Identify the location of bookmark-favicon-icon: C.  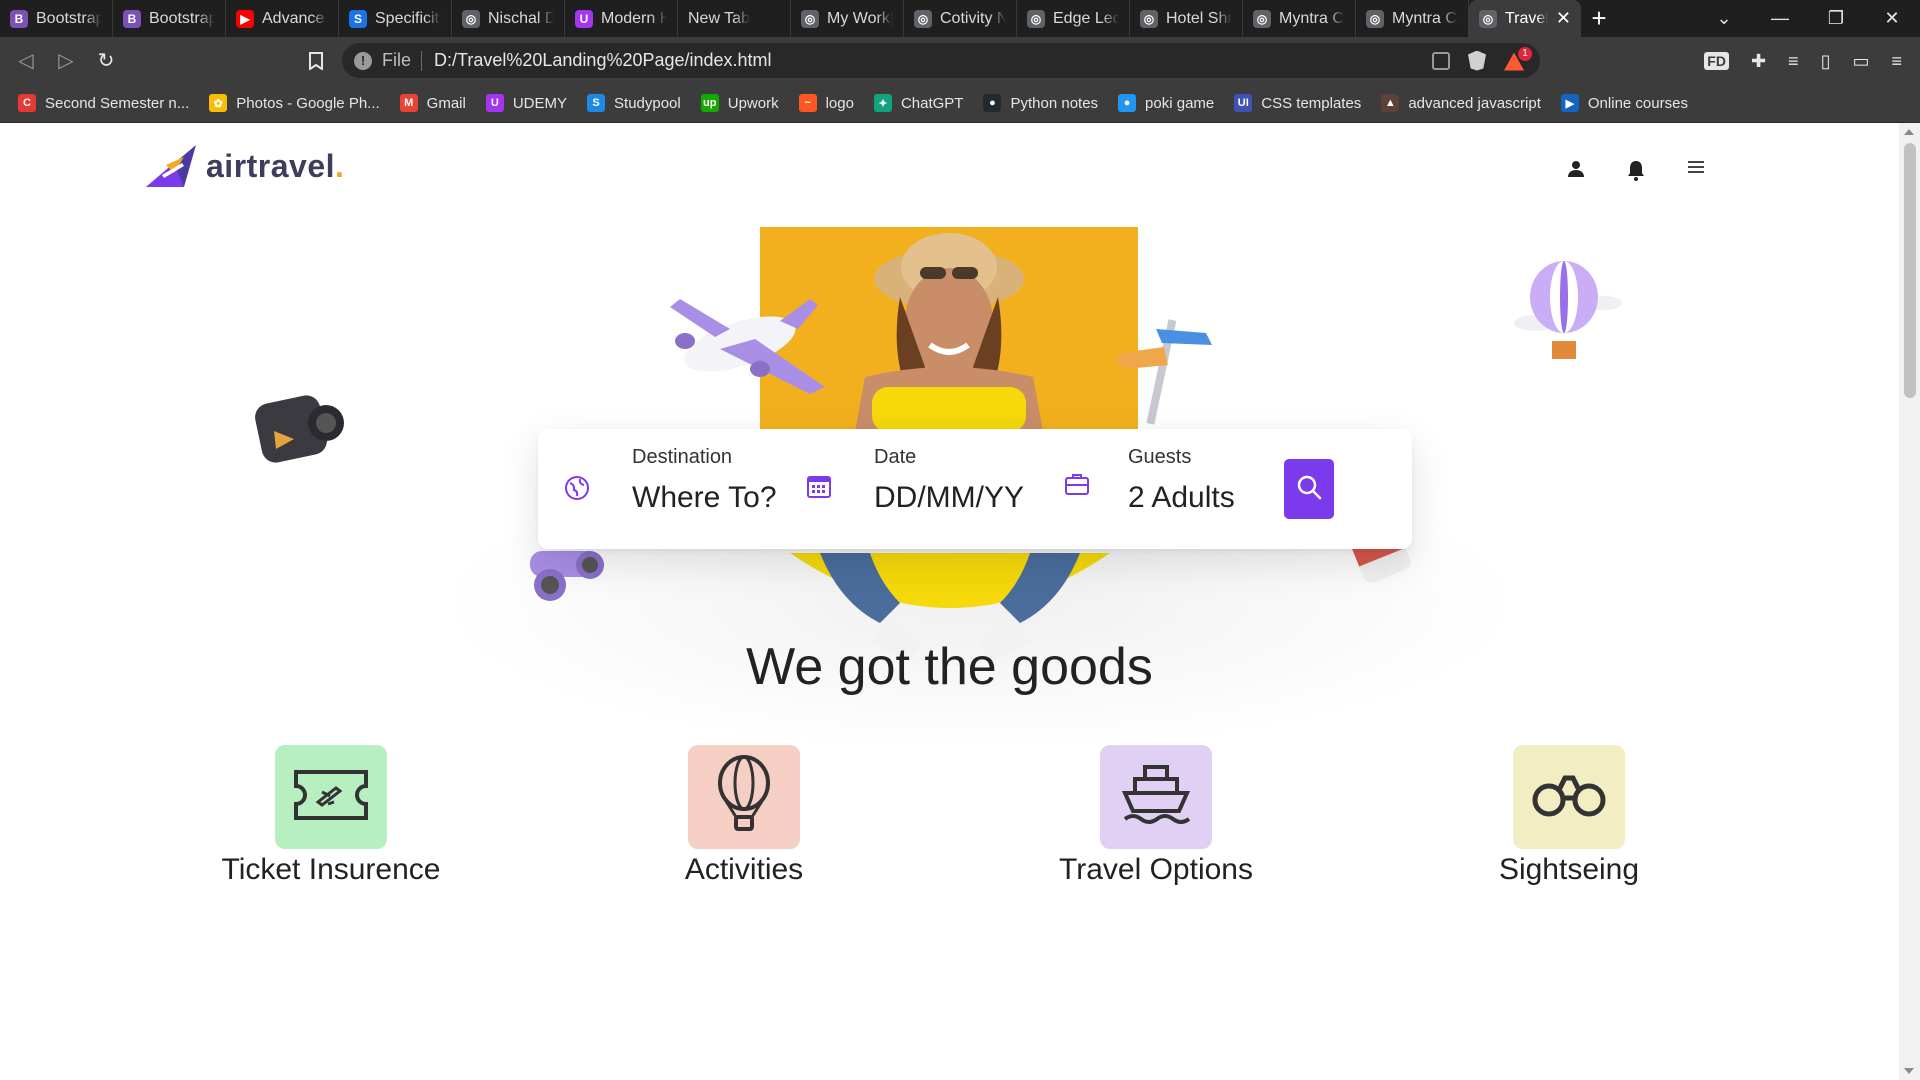
(27, 103).